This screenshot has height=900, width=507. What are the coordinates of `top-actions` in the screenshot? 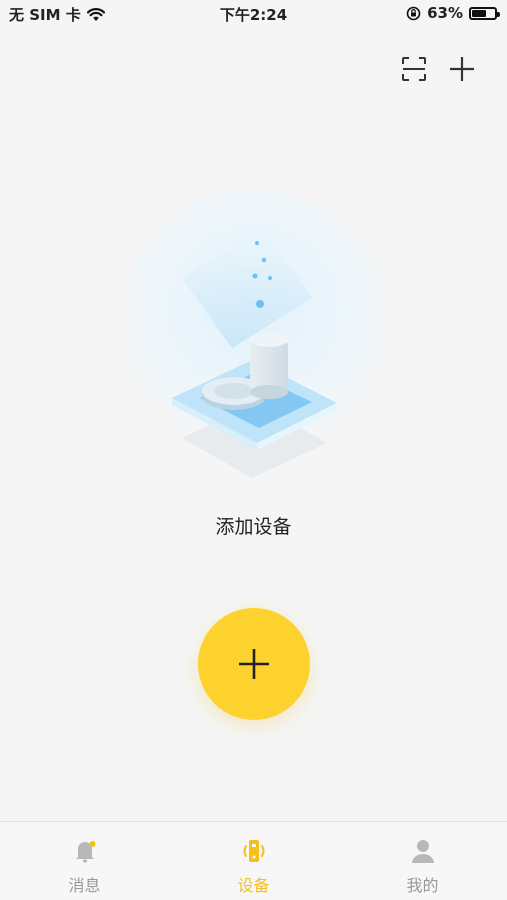 It's located at (438, 69).